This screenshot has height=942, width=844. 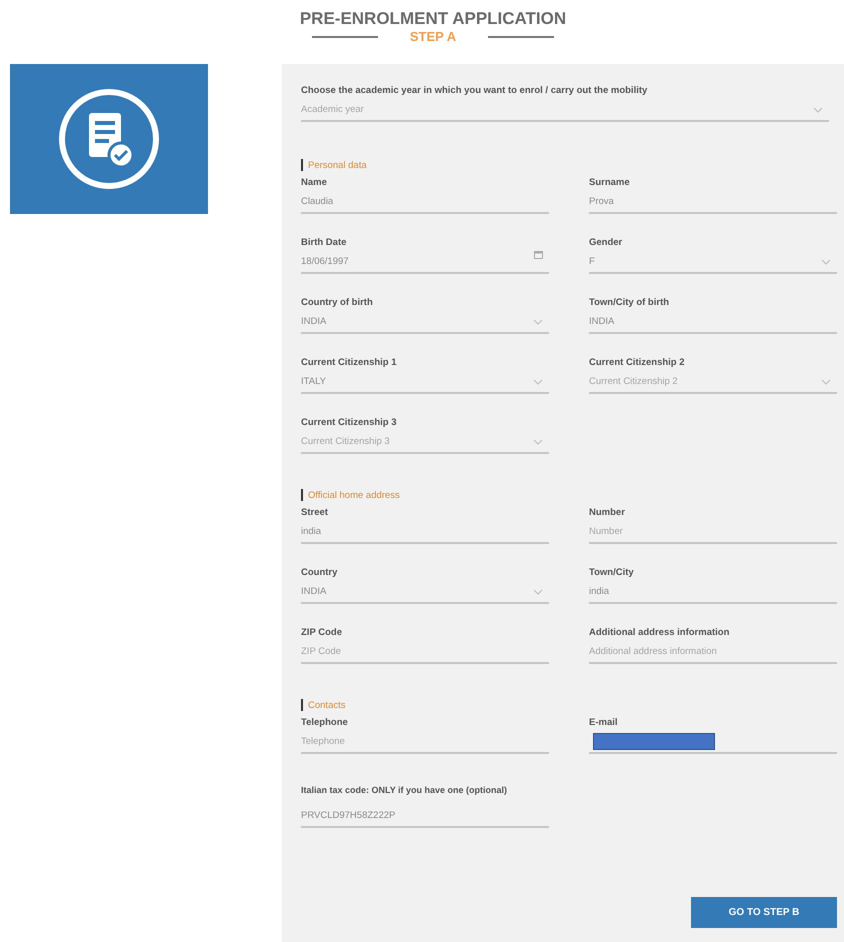 I want to click on field-label: Current Citizenship 3, so click(x=349, y=423).